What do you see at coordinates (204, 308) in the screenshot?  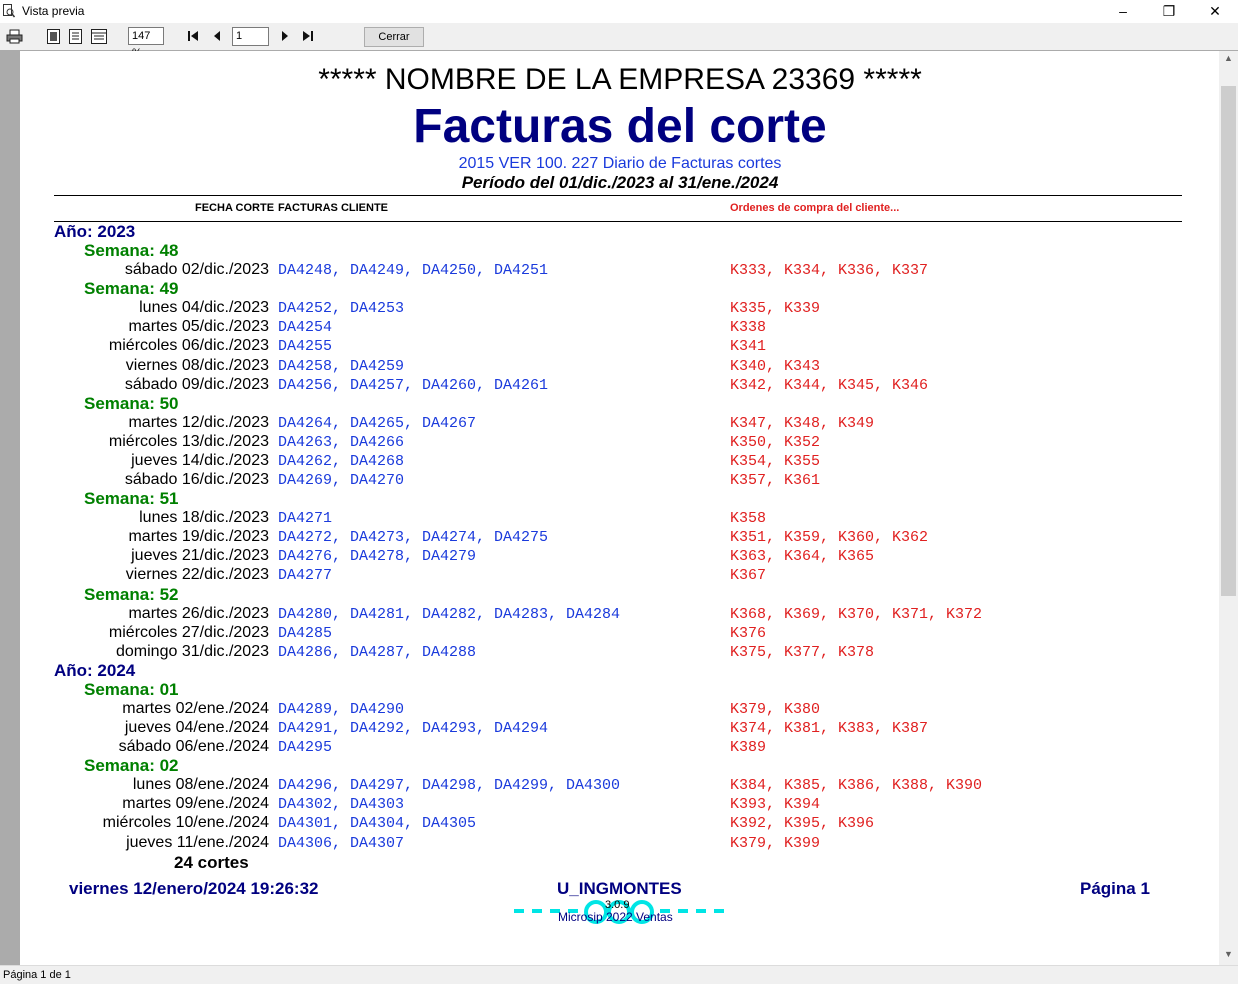 I see `cut-date: lunes 04/dic./2023` at bounding box center [204, 308].